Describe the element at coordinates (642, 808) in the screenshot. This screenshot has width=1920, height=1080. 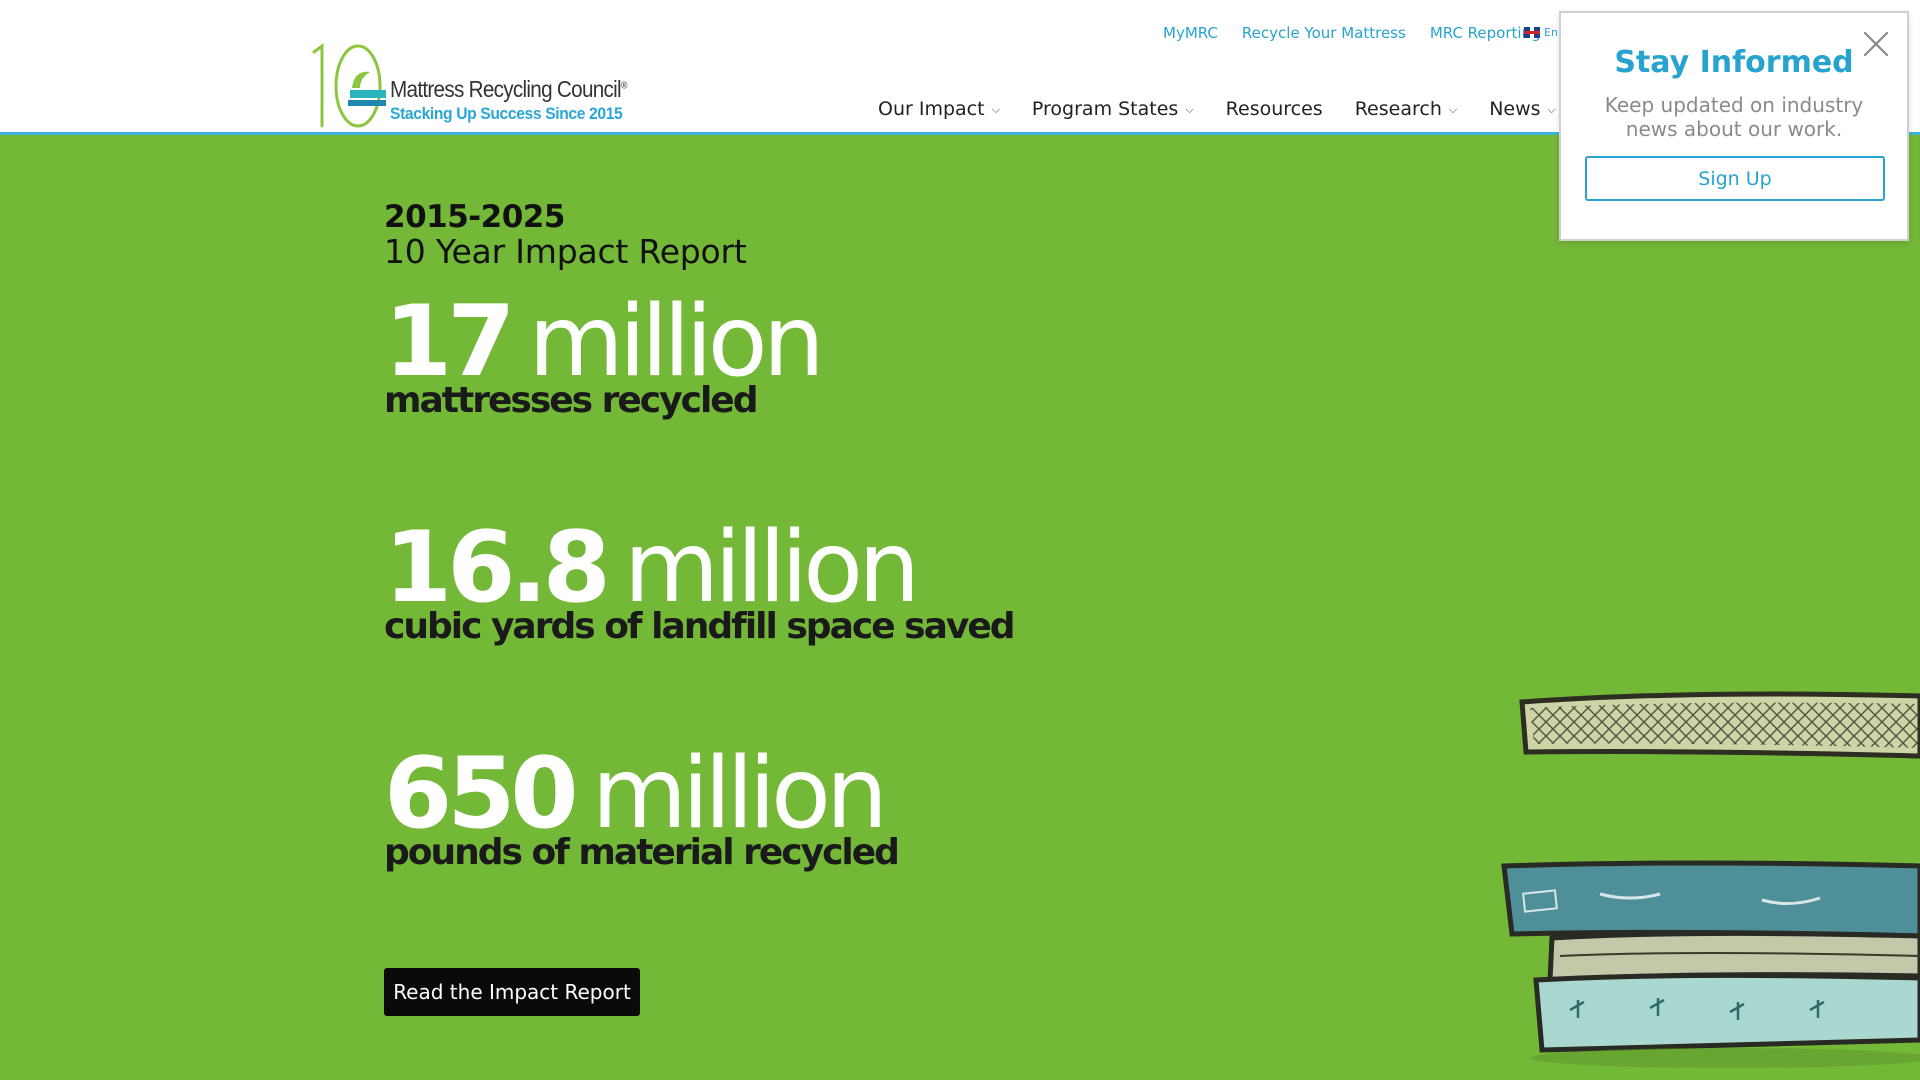
I see `stat-pounds: 650 million pounds of material recycled` at that location.